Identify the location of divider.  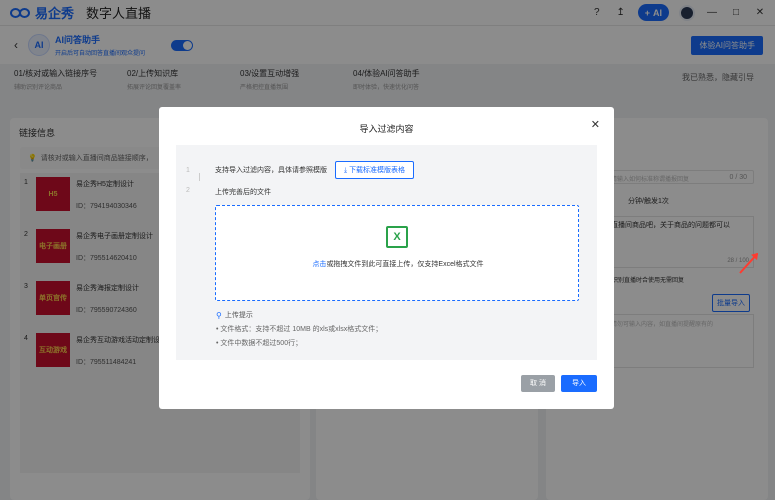
(199, 177).